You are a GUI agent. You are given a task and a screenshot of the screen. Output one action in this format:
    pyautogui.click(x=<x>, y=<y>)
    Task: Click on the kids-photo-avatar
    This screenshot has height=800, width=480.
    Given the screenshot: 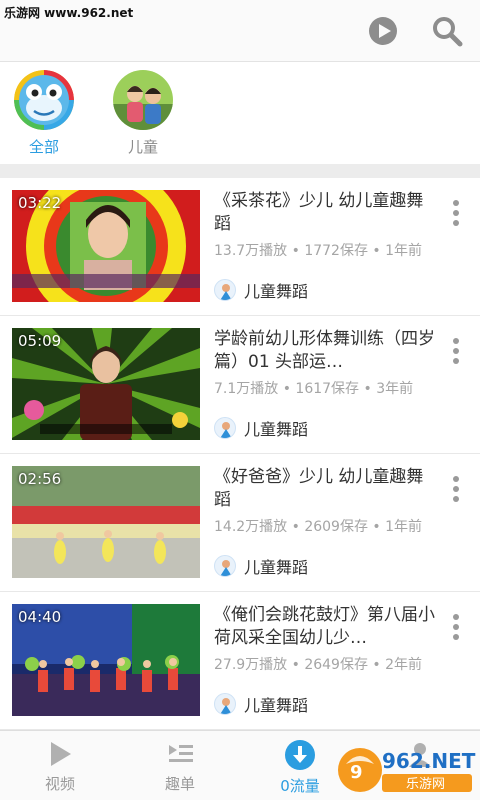 What is the action you would take?
    pyautogui.click(x=143, y=100)
    